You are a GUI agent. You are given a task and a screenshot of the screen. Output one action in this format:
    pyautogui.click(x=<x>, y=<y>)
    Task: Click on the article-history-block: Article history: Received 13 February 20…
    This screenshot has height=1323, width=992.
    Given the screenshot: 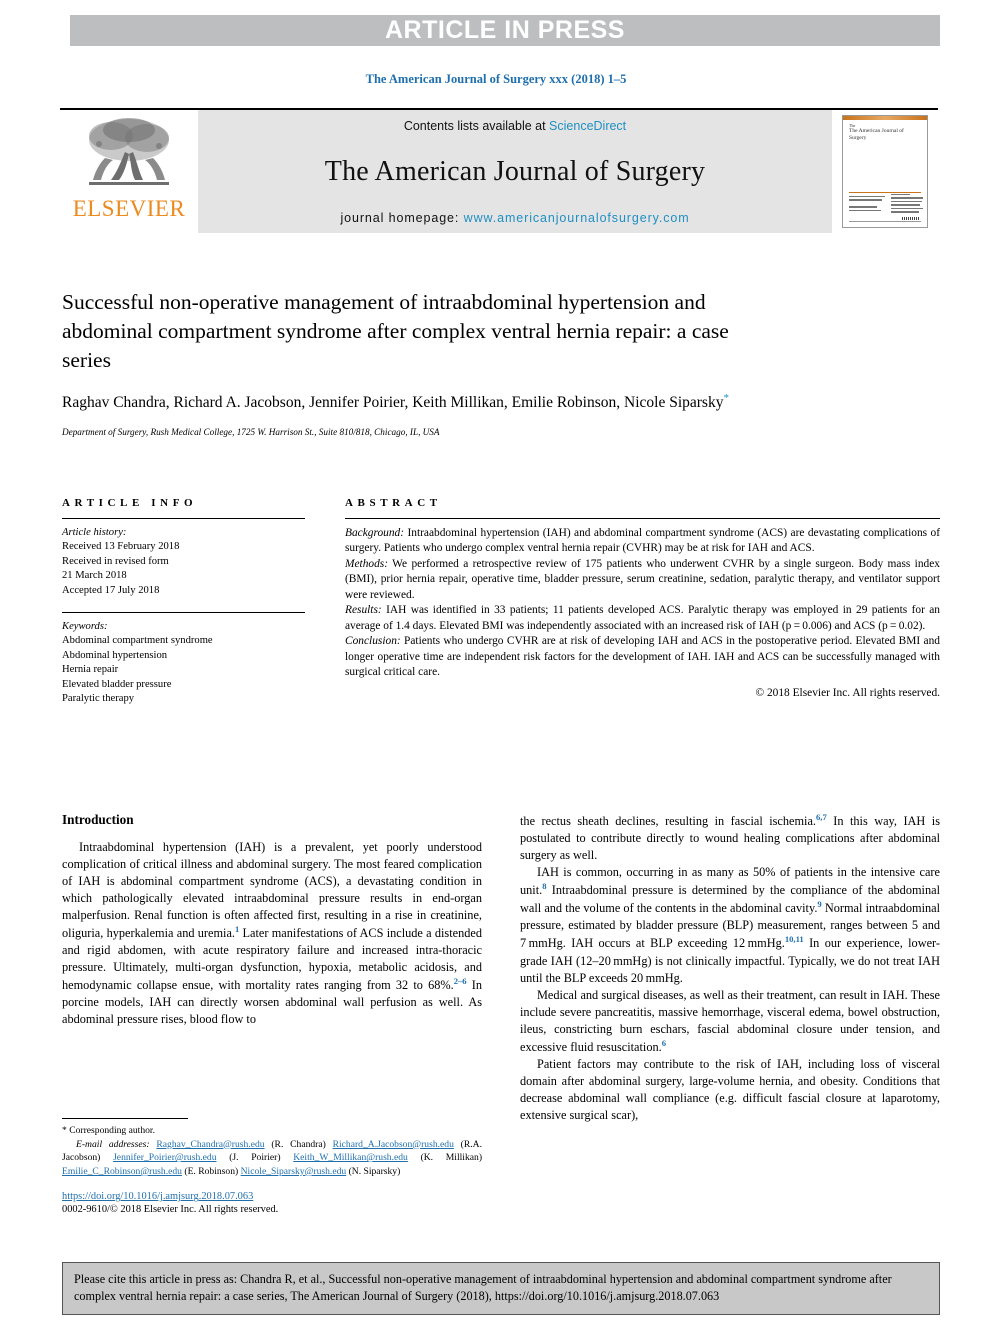 What is the action you would take?
    pyautogui.click(x=183, y=562)
    